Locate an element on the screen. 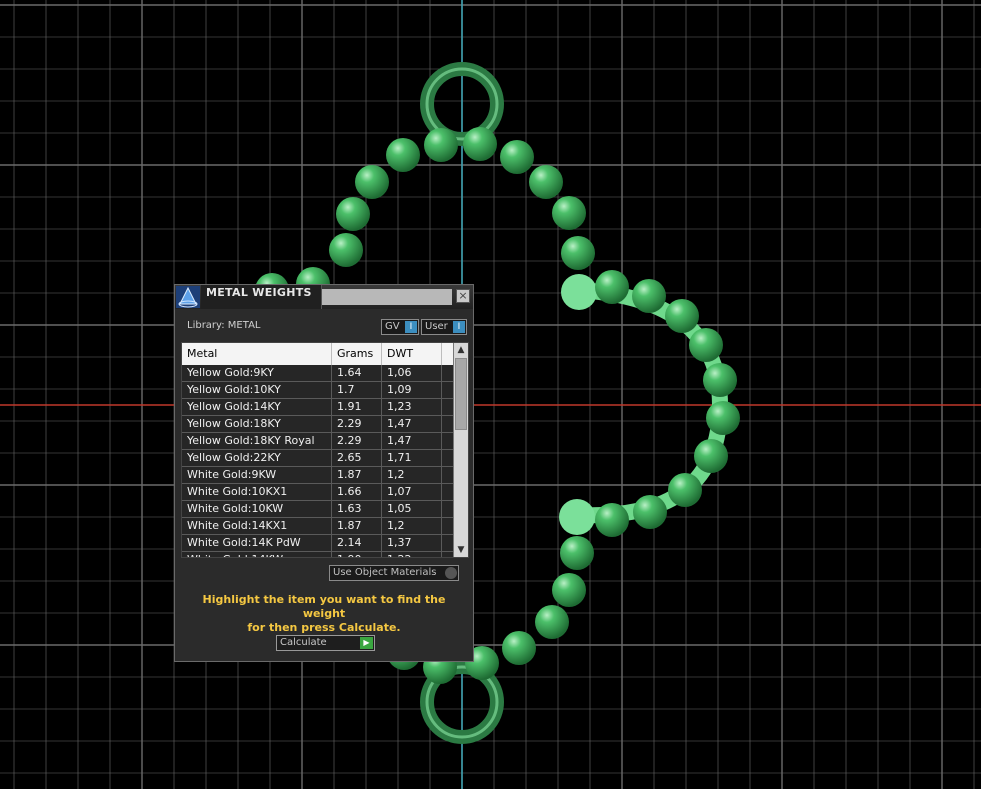 The width and height of the screenshot is (981, 789). dialog-title: METAL WEIGHTS is located at coordinates (259, 292).